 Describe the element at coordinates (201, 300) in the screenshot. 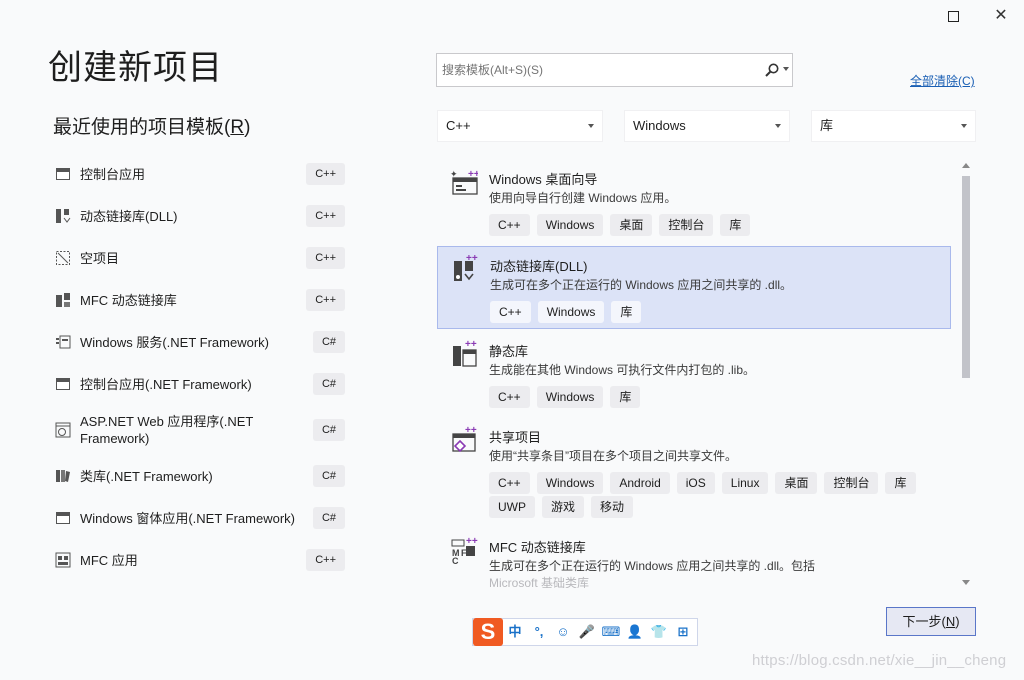

I see `recent-item: MFC 动态链接库 C++` at that location.